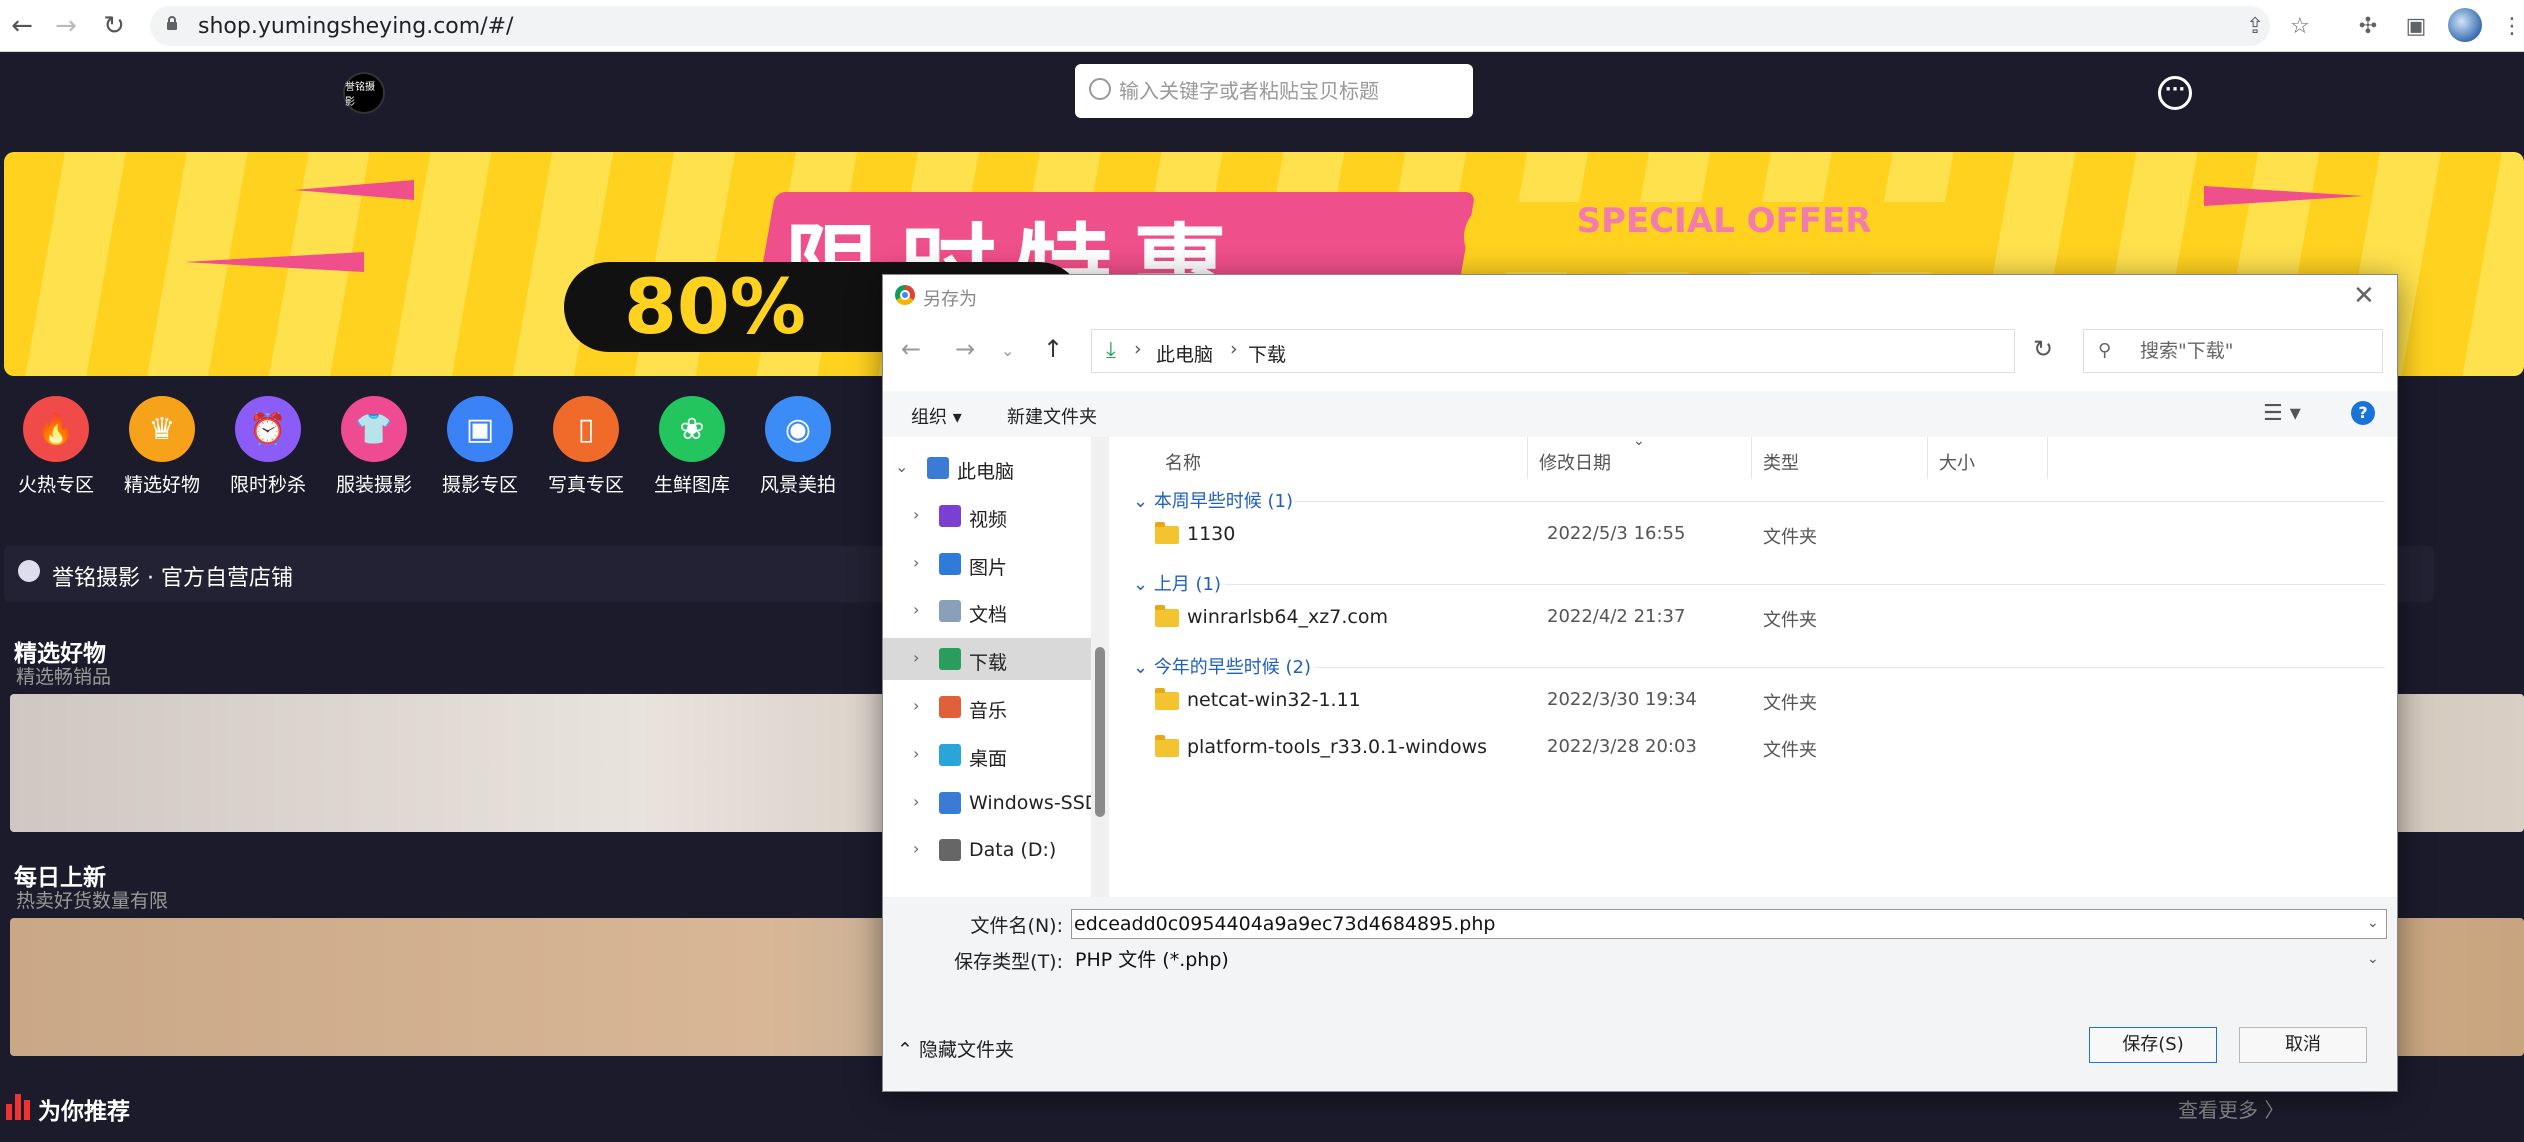  I want to click on more-link: 查看更多 〉, so click(2231, 1108).